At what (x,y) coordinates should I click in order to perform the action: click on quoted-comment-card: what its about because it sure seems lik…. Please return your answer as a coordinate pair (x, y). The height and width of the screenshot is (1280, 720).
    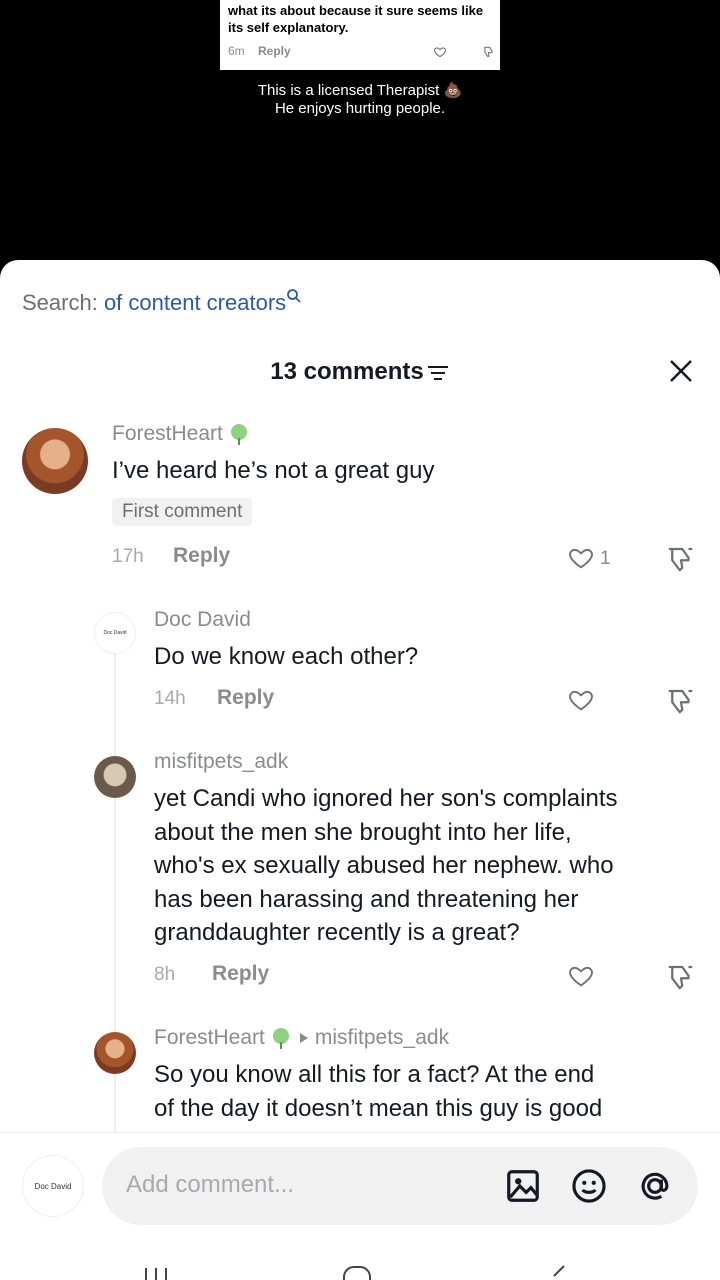
    Looking at the image, I should click on (360, 35).